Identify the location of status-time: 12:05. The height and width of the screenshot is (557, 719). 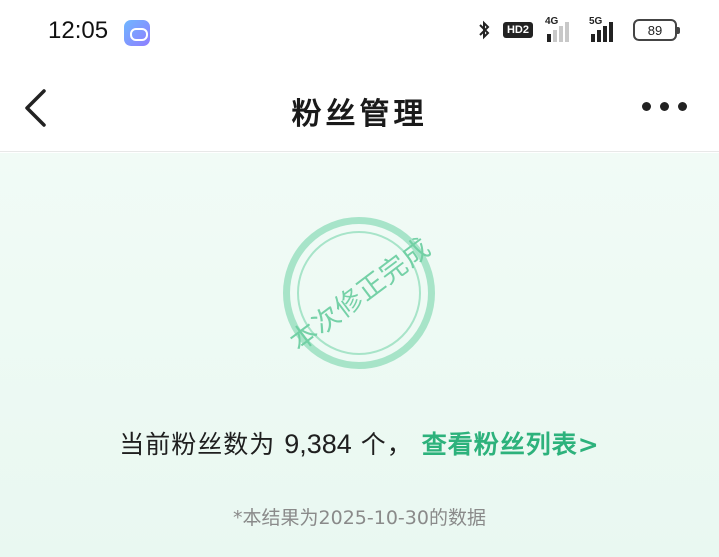
(78, 30).